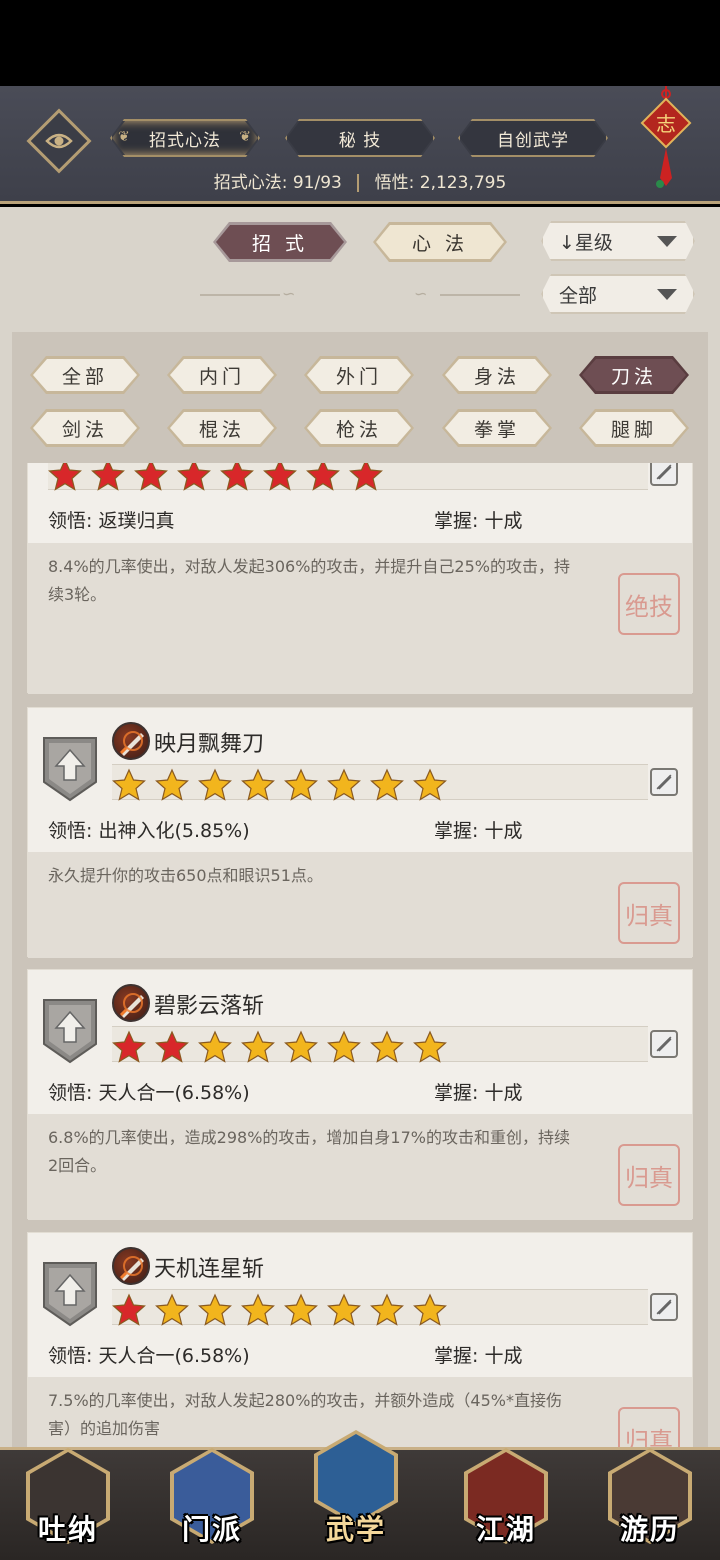 The width and height of the screenshot is (720, 1560). Describe the element at coordinates (309, 580) in the screenshot. I see `skill-description: 8.4%的几率使出，对敌人发起306%的攻击，并提升自己25%的攻击，持 续3轮。` at that location.